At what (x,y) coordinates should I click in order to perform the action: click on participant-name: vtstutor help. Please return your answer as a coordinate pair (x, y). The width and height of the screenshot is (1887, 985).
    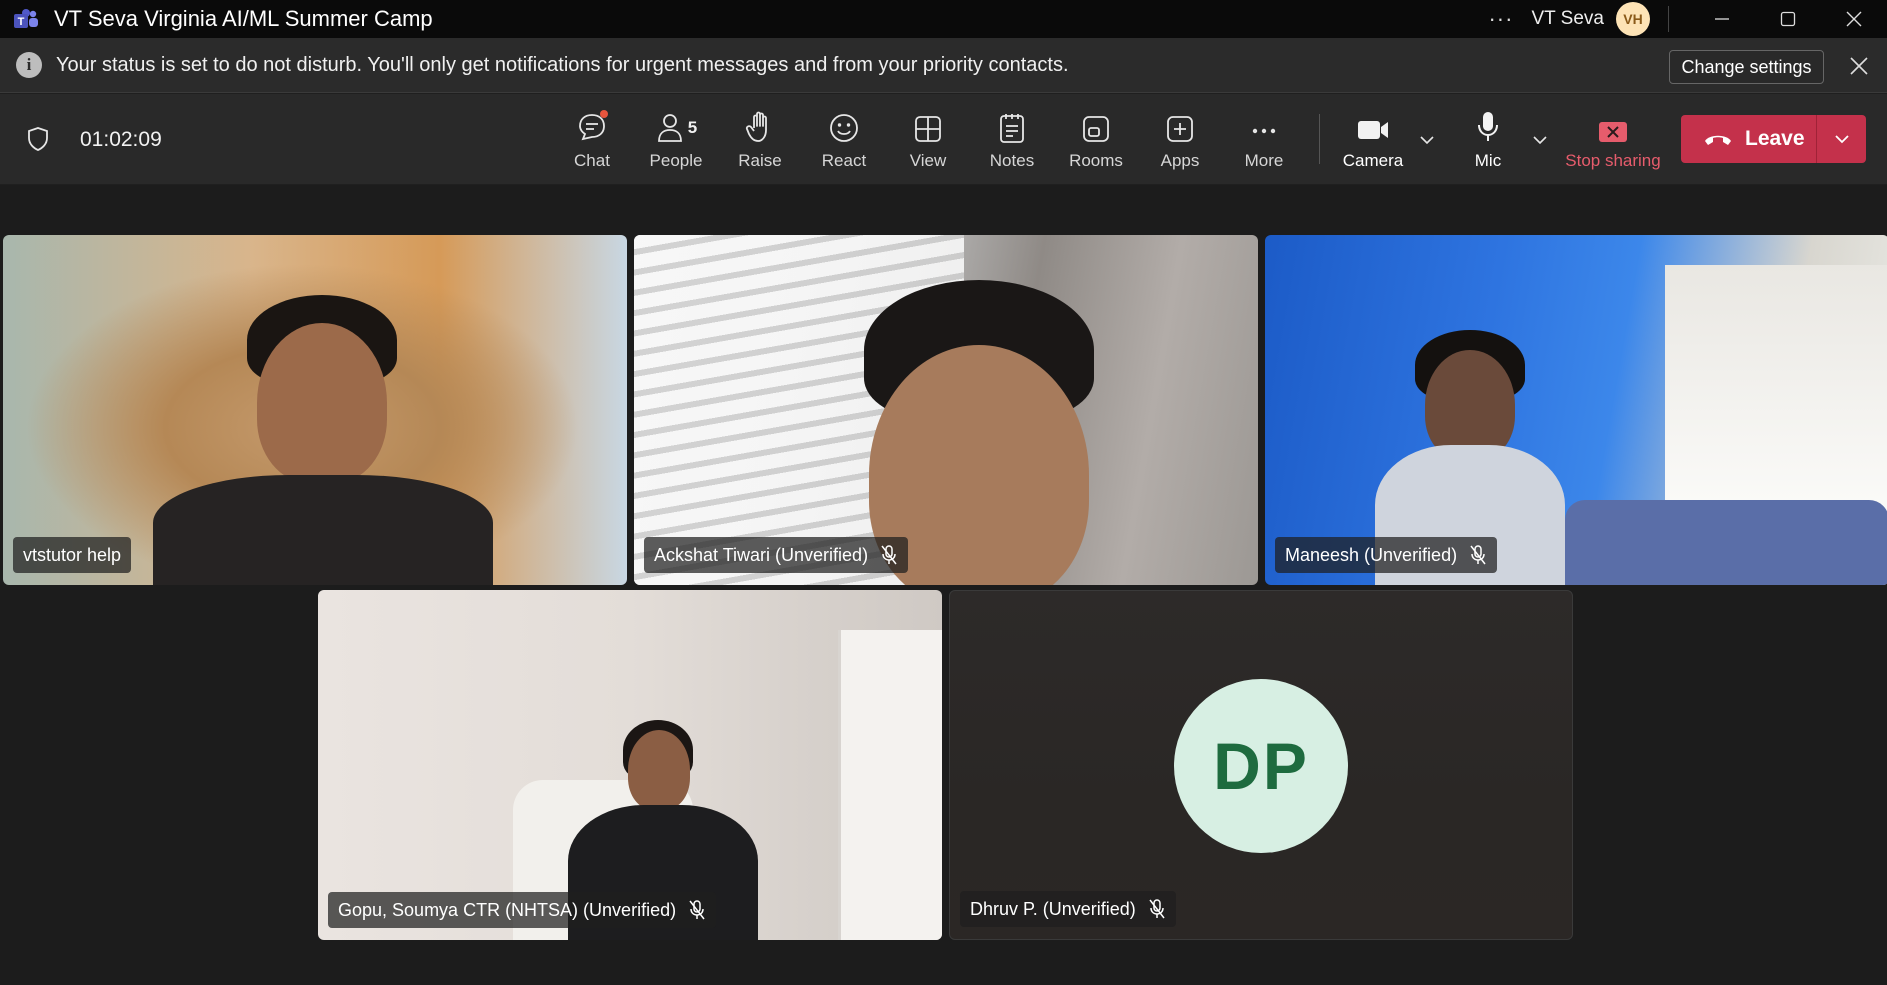
    Looking at the image, I should click on (72, 554).